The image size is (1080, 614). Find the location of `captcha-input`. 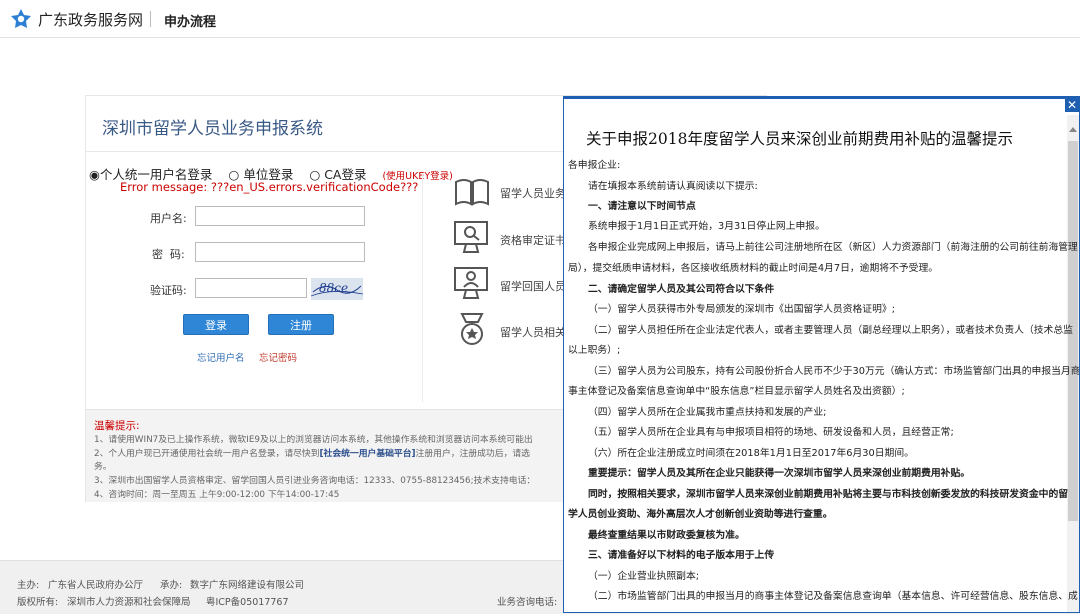

captcha-input is located at coordinates (251, 288).